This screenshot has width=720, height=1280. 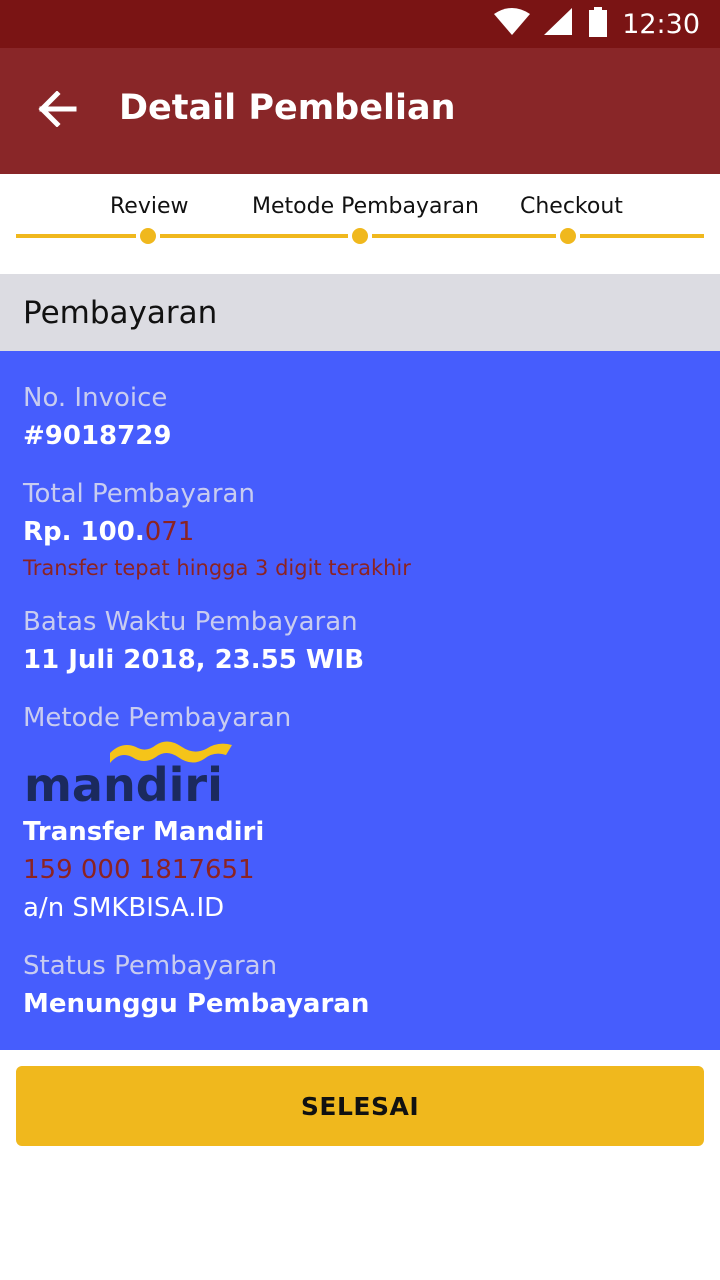 What do you see at coordinates (190, 622) in the screenshot?
I see `deadline-label: Batas Waktu Pembayaran` at bounding box center [190, 622].